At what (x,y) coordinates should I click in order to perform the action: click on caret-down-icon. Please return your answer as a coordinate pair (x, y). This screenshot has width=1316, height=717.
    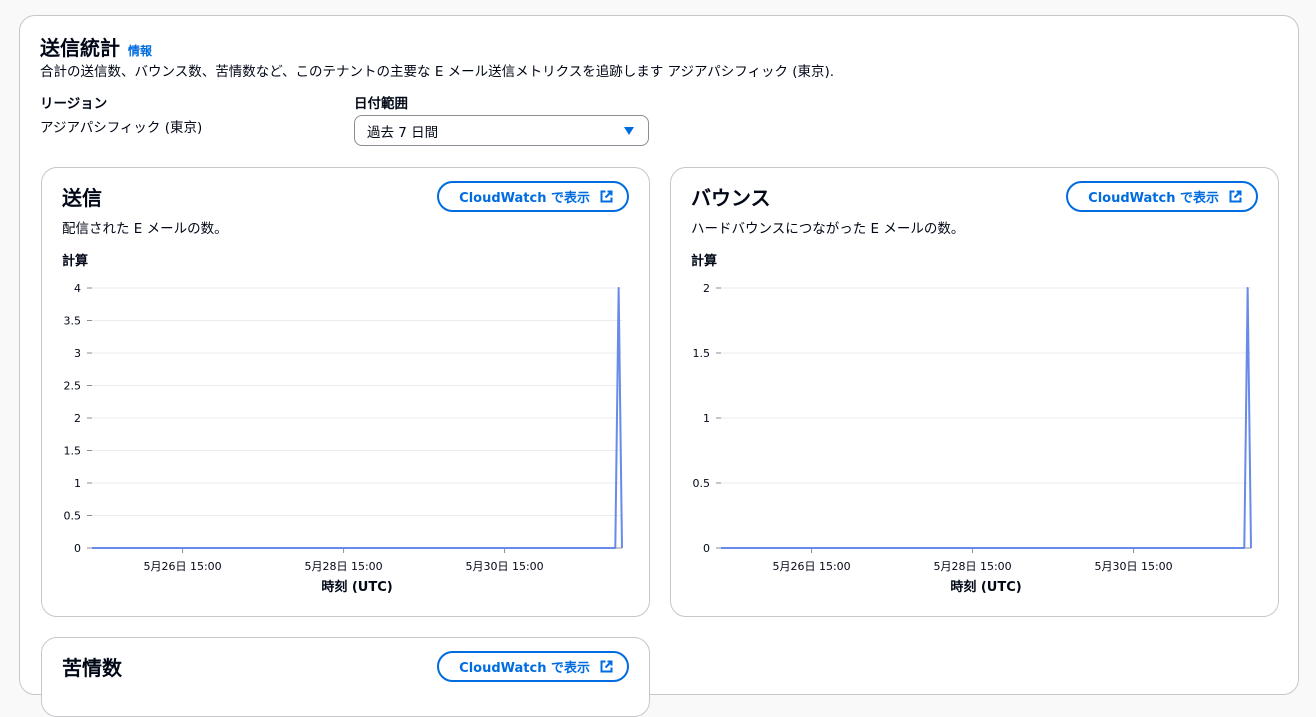
    Looking at the image, I should click on (629, 130).